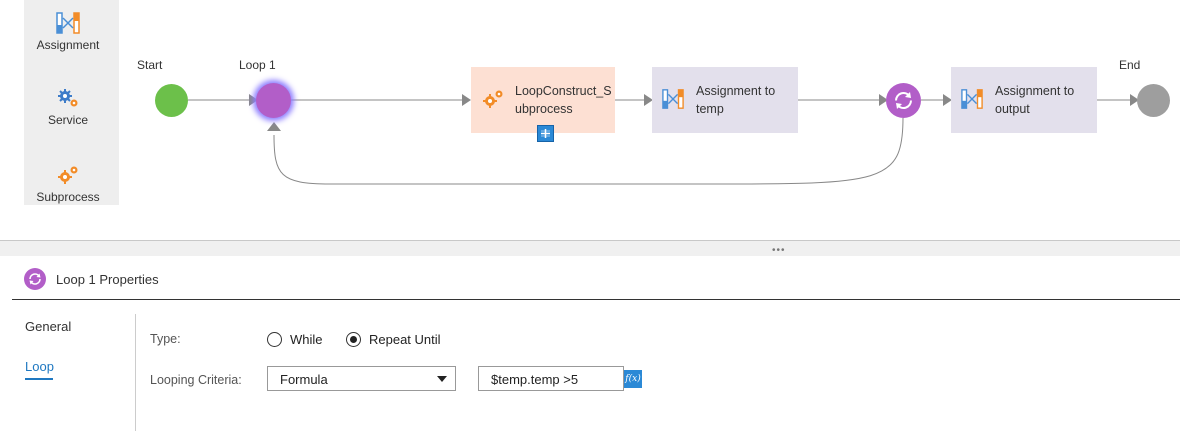 Image resolution: width=1180 pixels, height=431 pixels. What do you see at coordinates (725, 100) in the screenshot?
I see `step-assignment-to-temp: Assignment to temp` at bounding box center [725, 100].